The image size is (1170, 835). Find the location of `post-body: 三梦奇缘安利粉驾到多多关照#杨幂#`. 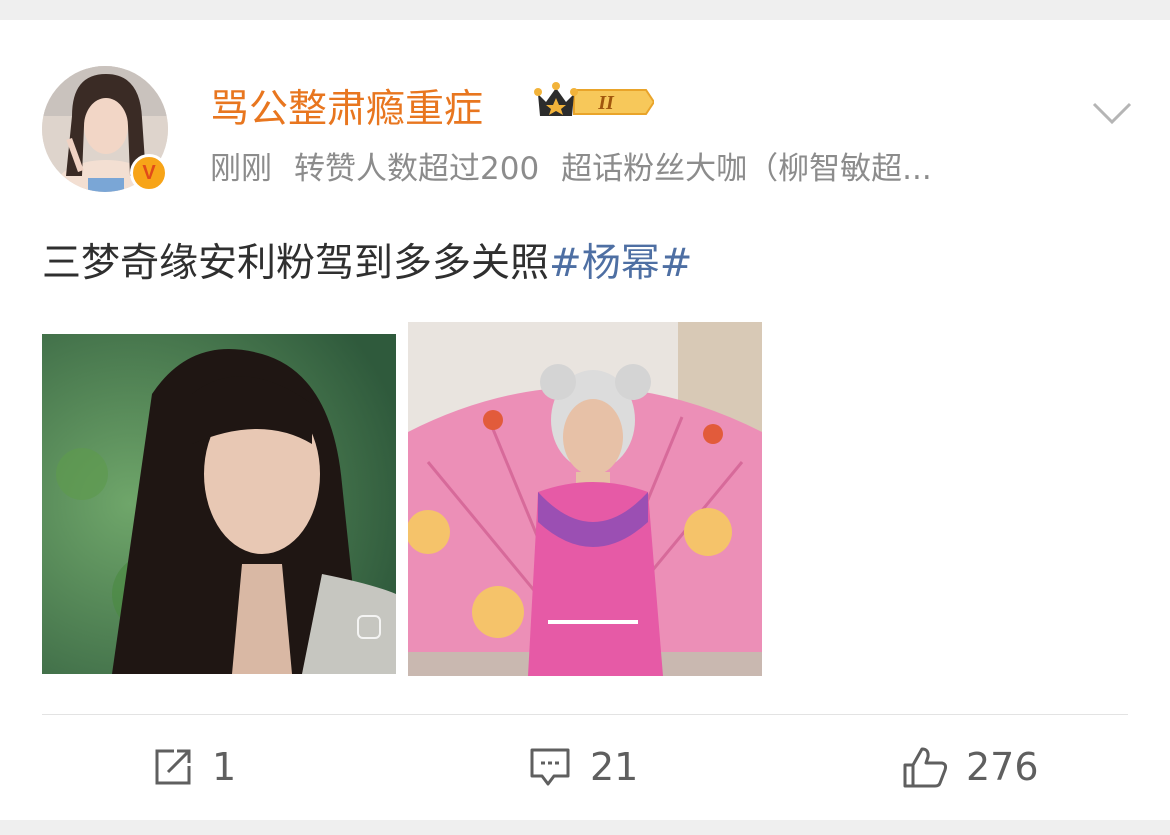

post-body: 三梦奇缘安利粉驾到多多关照#杨幂# is located at coordinates (367, 260).